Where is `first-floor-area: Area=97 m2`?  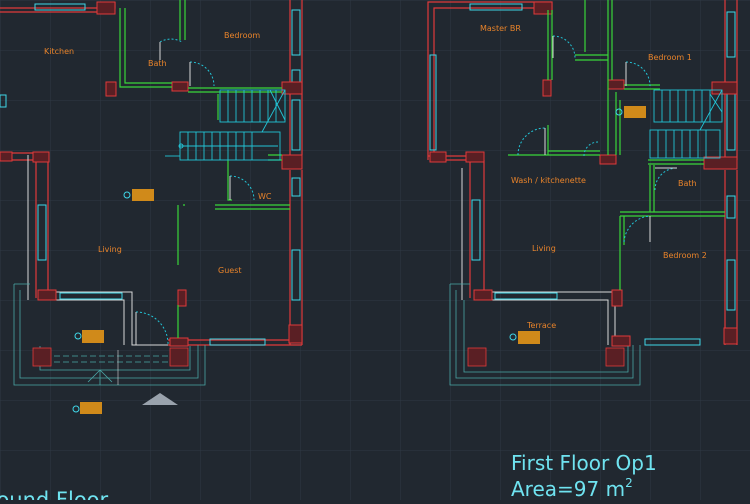 first-floor-area: Area=97 m2 is located at coordinates (572, 488).